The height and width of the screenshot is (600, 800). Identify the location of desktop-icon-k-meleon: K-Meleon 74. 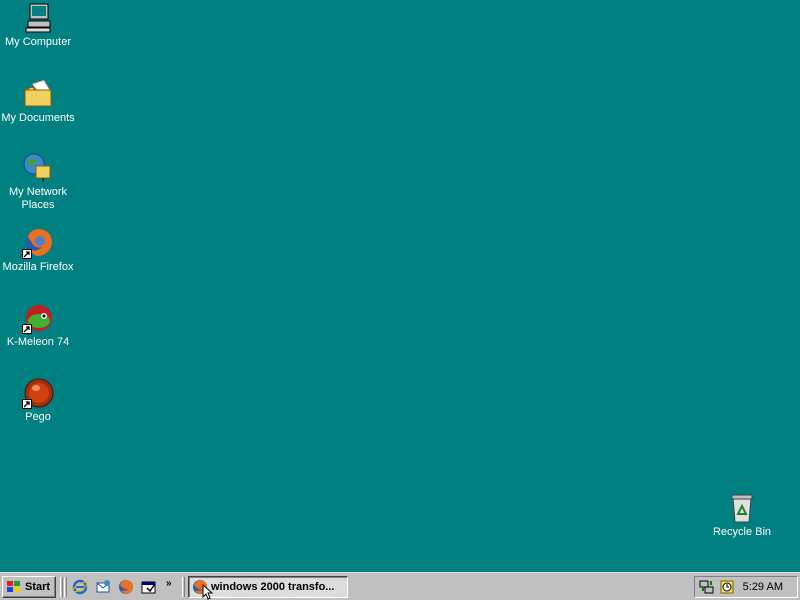
(38, 325).